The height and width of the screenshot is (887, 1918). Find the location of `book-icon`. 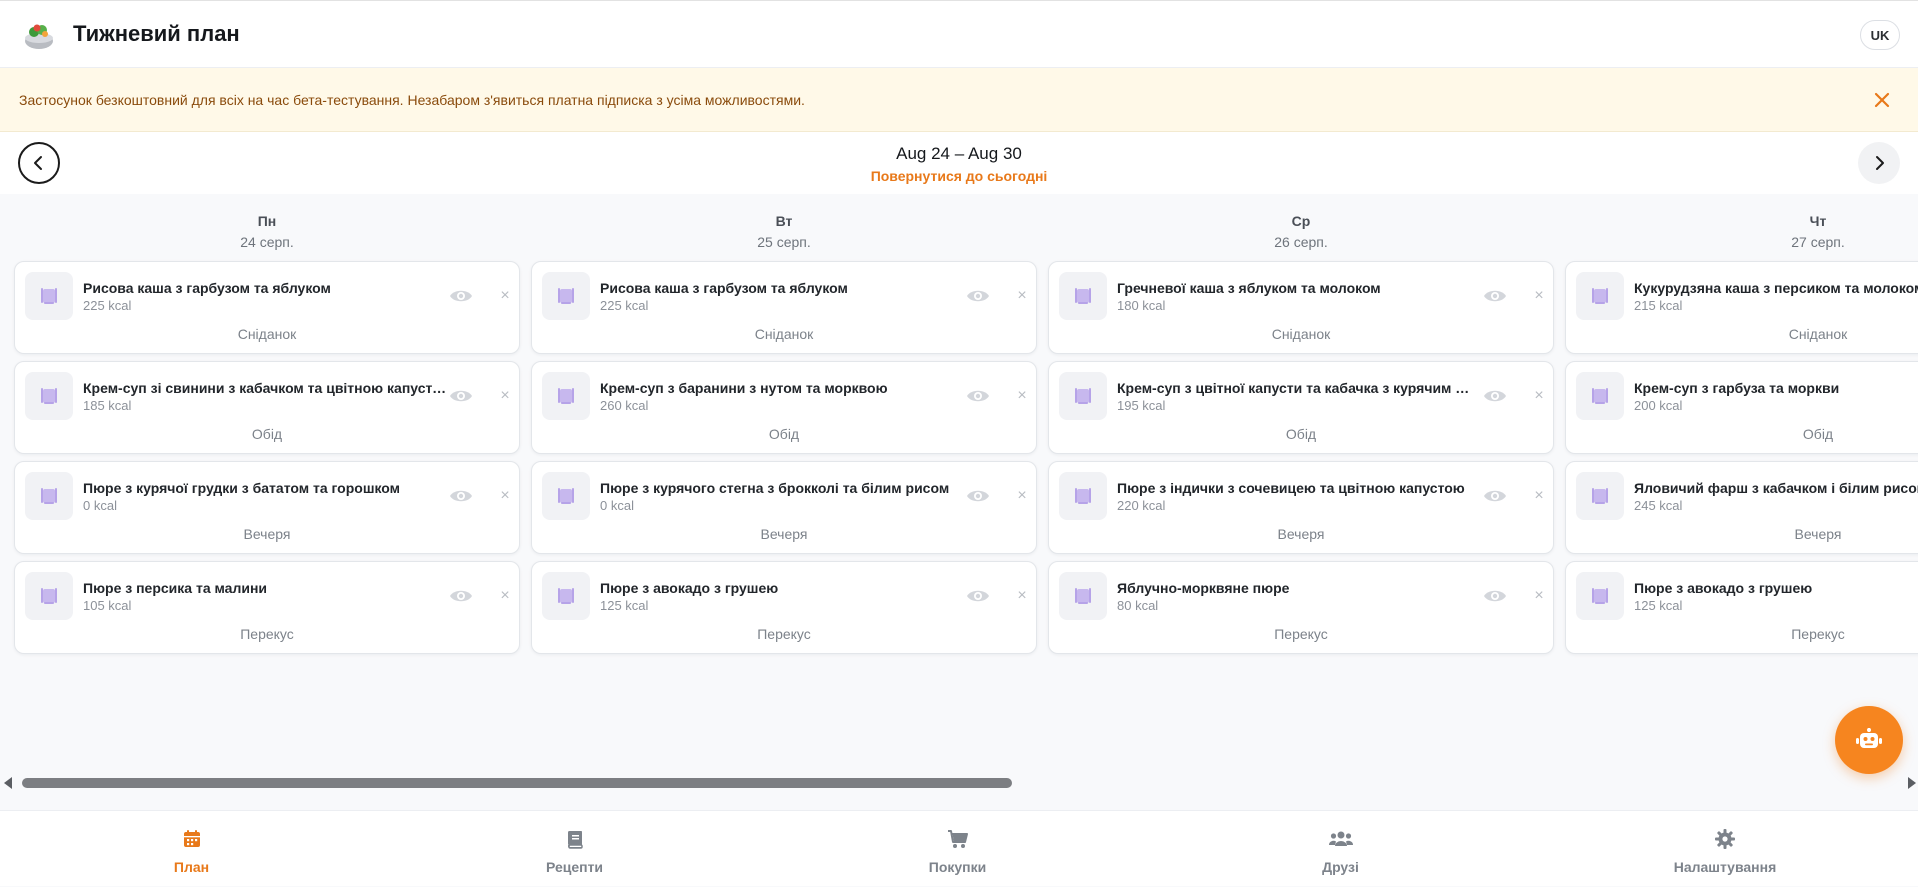

book-icon is located at coordinates (575, 840).